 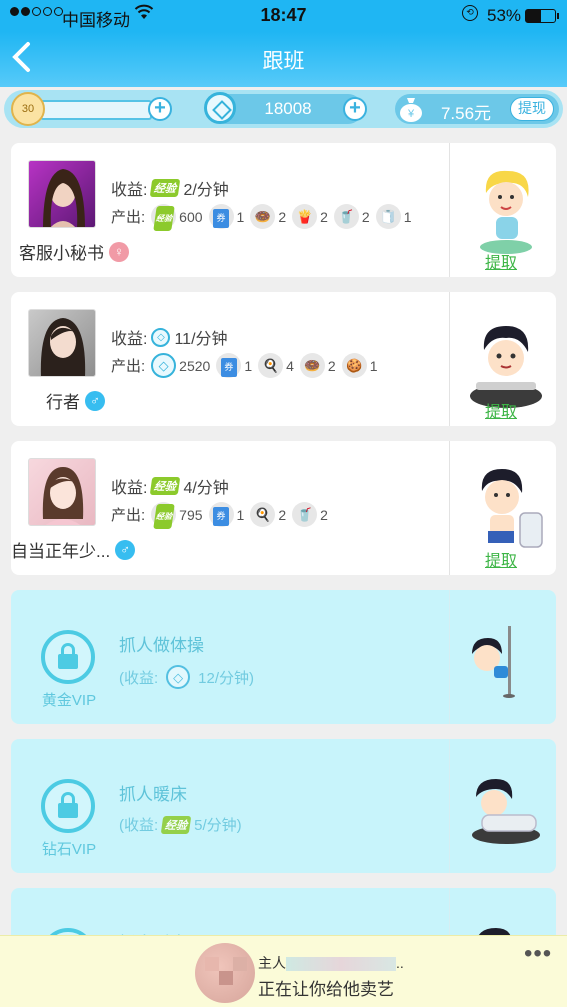 I want to click on resource-bar: 30 + 18008 + ¥ 7.56元 提现, so click(x=283, y=109).